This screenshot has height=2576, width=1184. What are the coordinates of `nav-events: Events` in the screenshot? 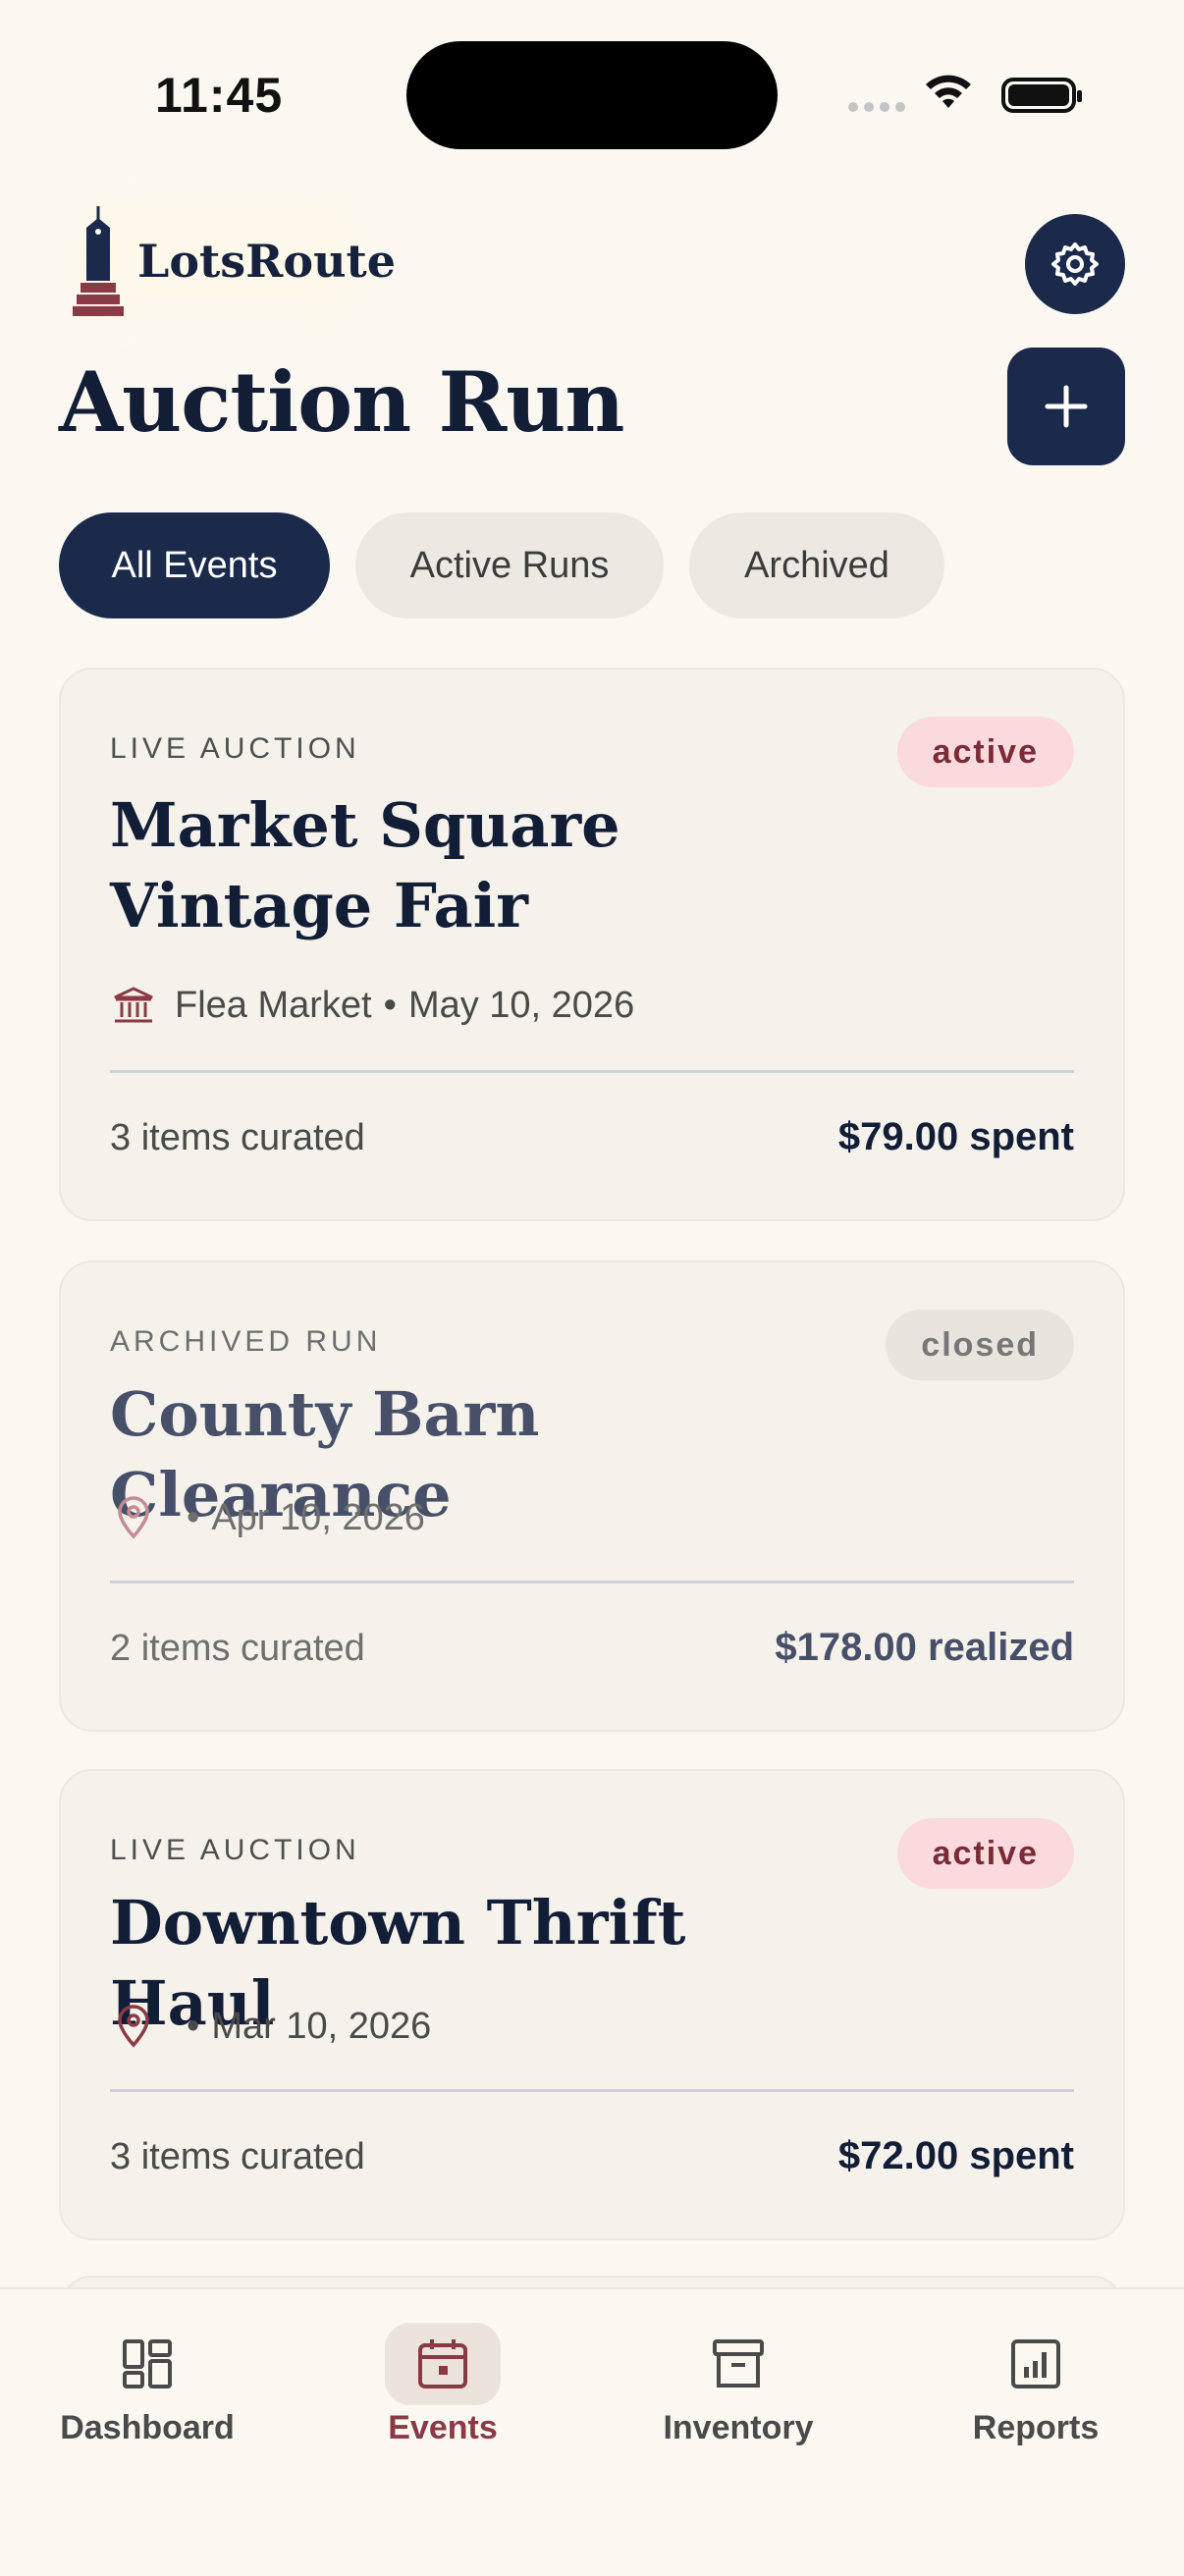 It's located at (442, 2385).